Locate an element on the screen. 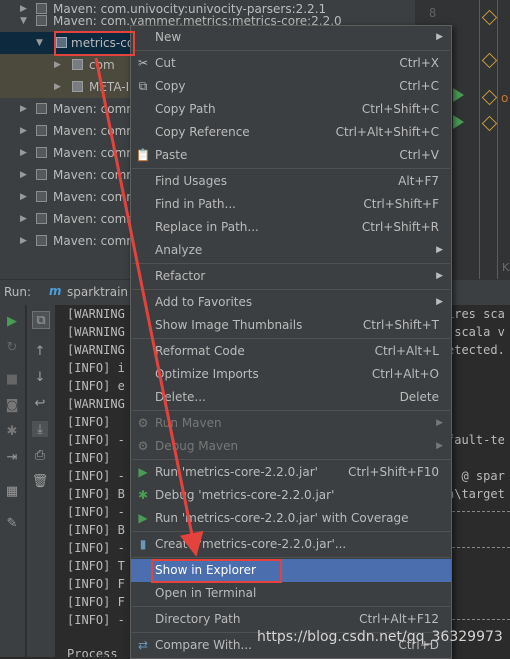 The height and width of the screenshot is (659, 510). menu-item-copy-reference: Copy Reference Ctrl+Alt+Shift+C is located at coordinates (291, 132).